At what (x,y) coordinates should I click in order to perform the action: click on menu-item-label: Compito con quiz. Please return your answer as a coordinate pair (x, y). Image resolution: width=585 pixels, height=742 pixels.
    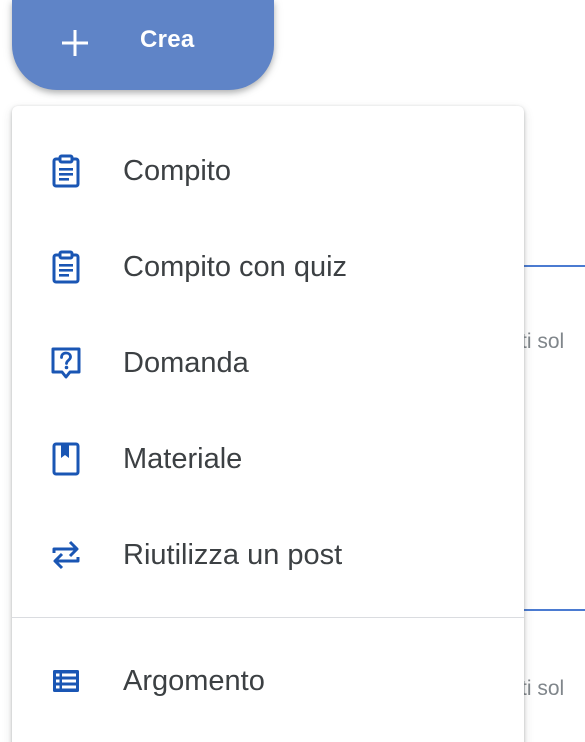
    Looking at the image, I should click on (235, 267).